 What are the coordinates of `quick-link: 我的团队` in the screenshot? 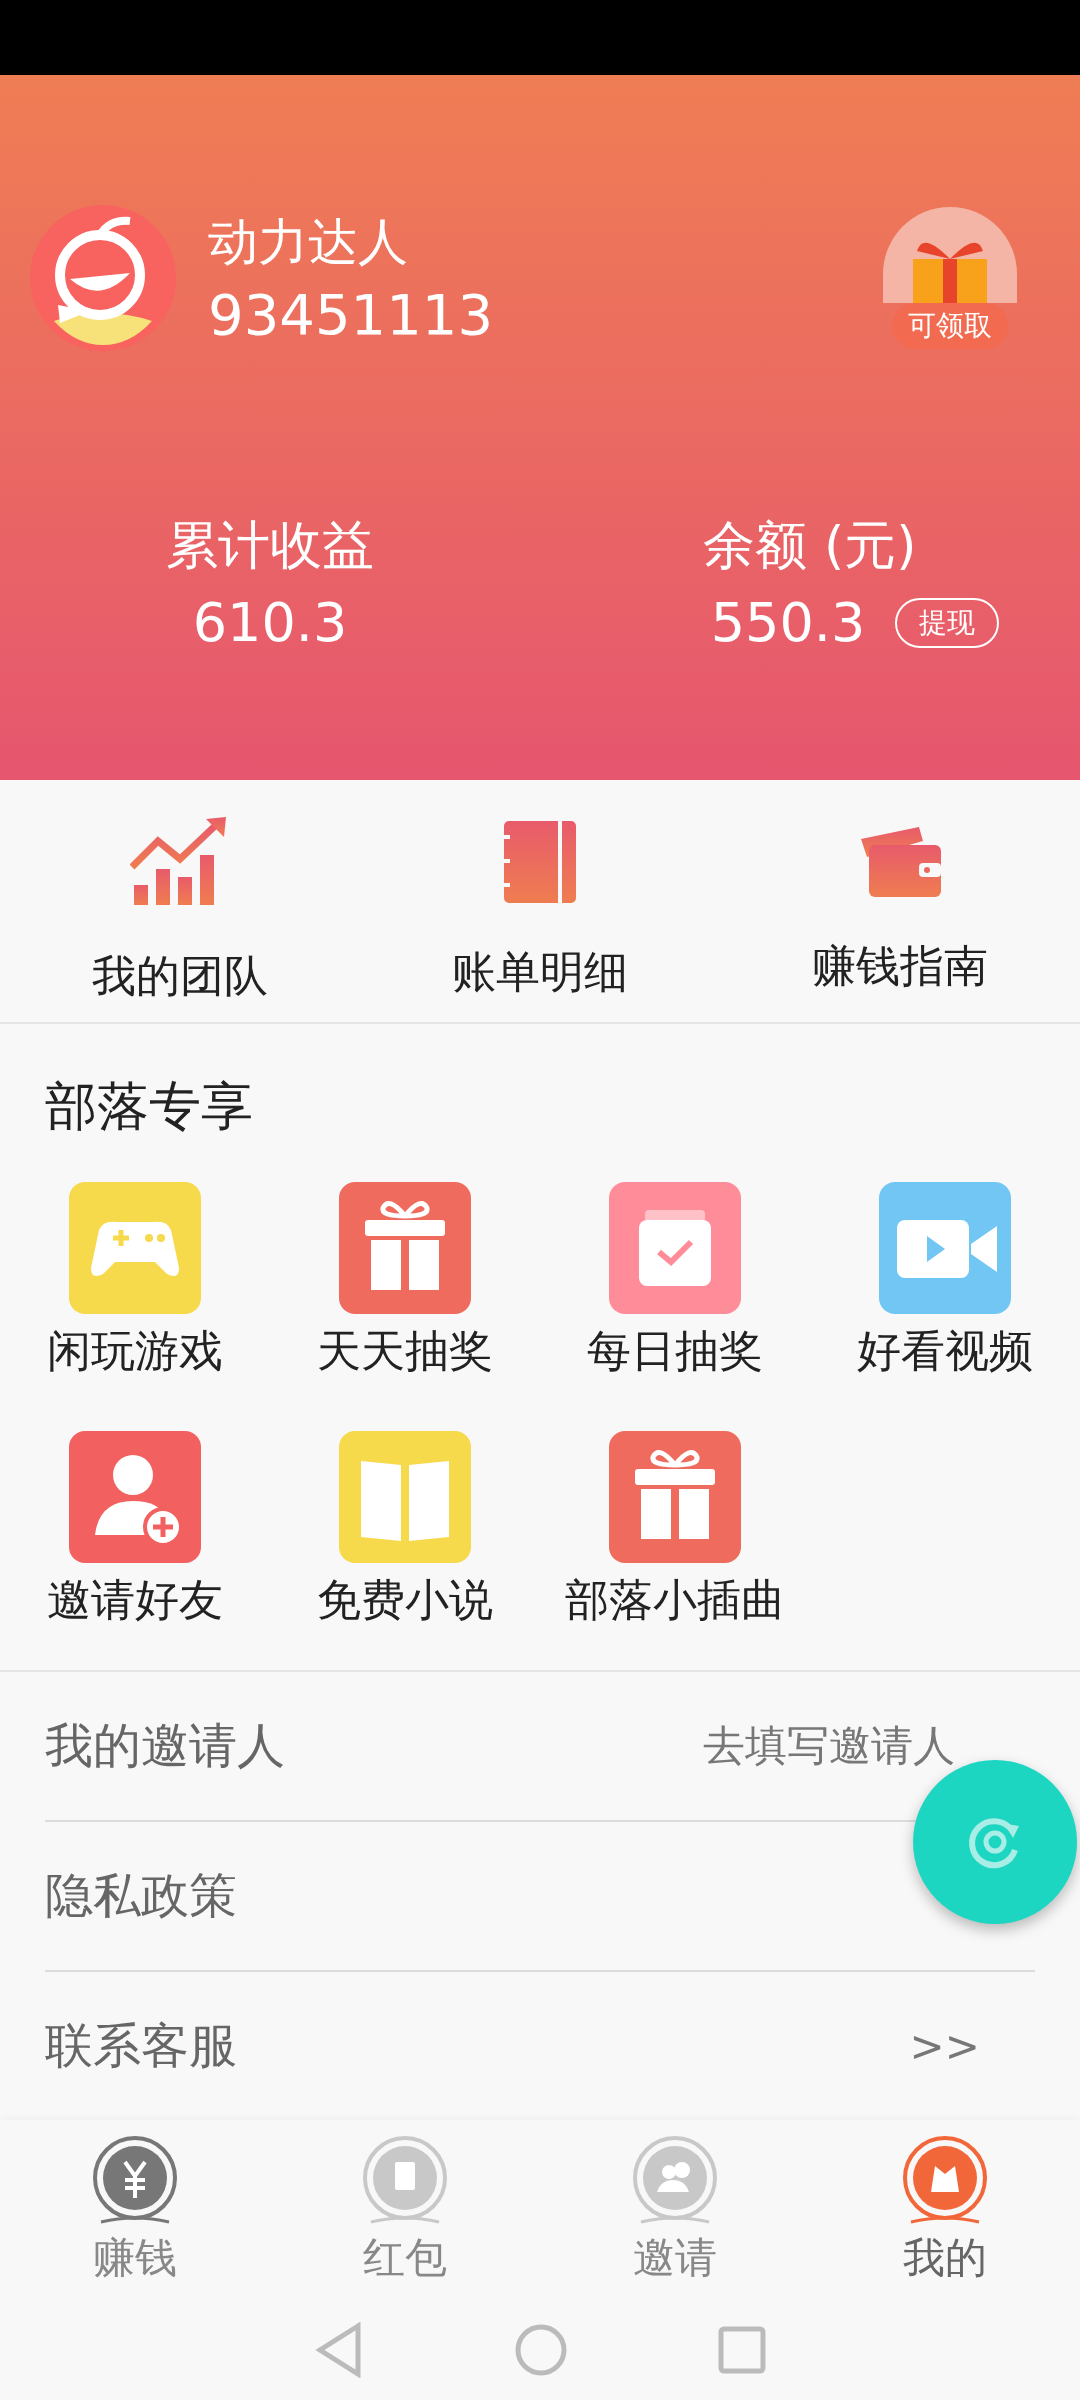 It's located at (180, 901).